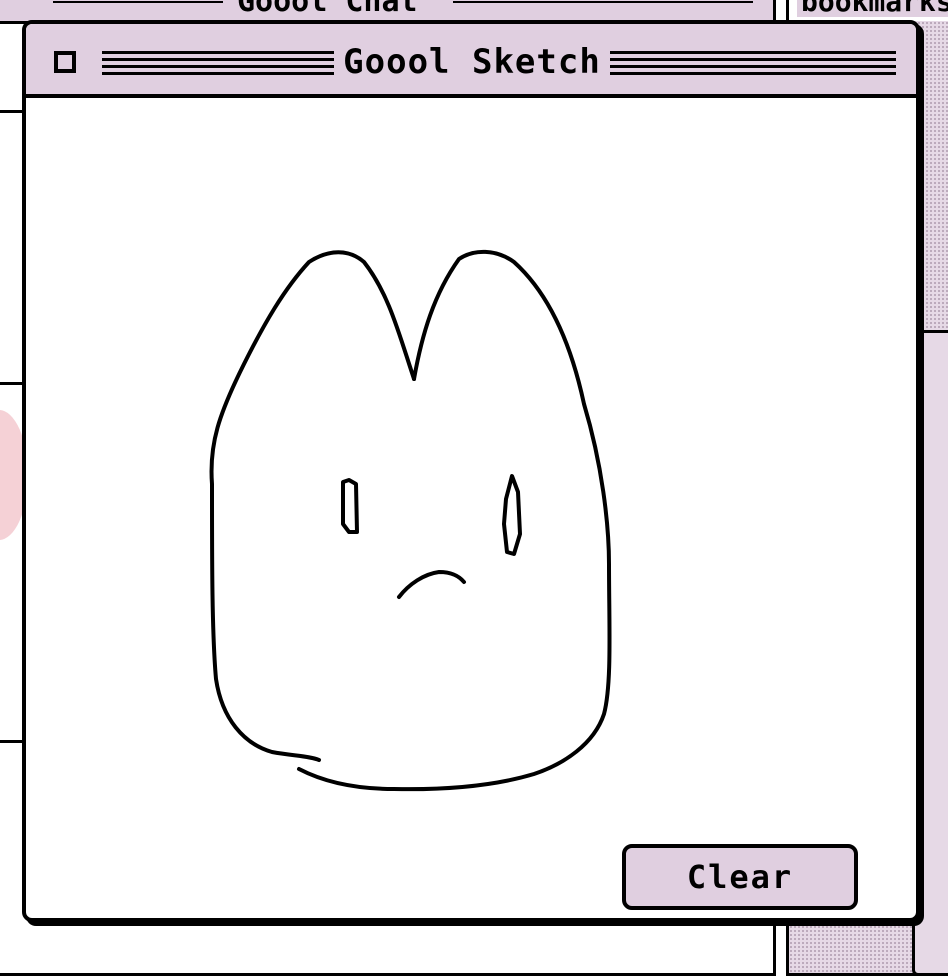 Image resolution: width=948 pixels, height=976 pixels. Describe the element at coordinates (512, 515) in the screenshot. I see `drawing-right-eye` at that location.